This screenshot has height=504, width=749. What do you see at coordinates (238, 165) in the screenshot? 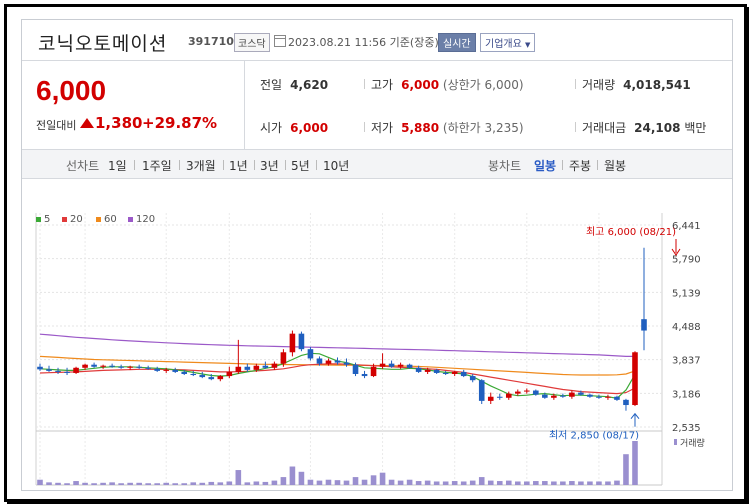
I see `period-1y: 1년` at bounding box center [238, 165].